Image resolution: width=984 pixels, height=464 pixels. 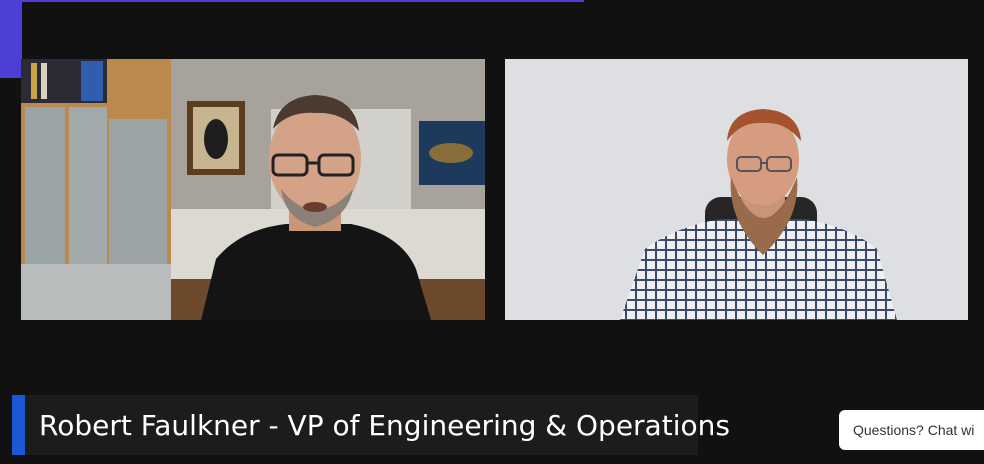 What do you see at coordinates (11, 39) in the screenshot?
I see `brand-accent-block` at bounding box center [11, 39].